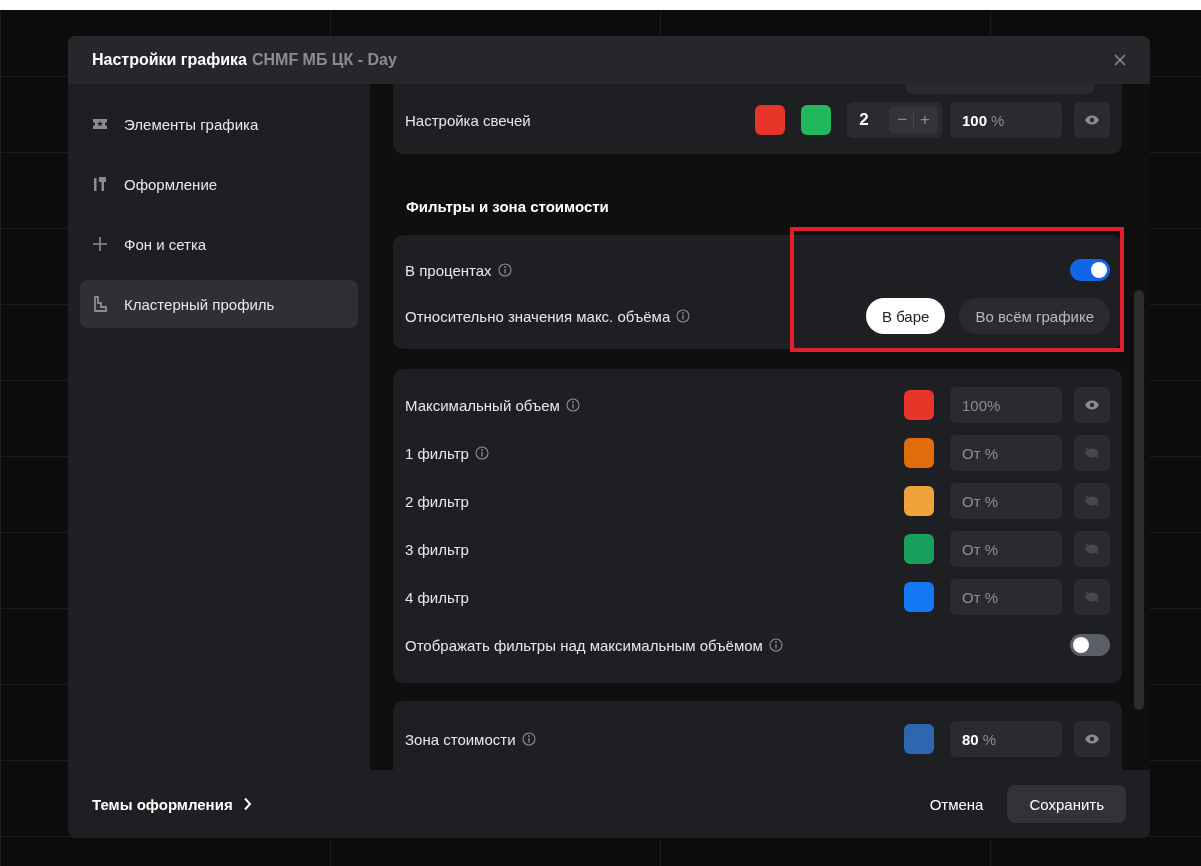  I want to click on segment-button: Во всём графике, so click(1034, 316).